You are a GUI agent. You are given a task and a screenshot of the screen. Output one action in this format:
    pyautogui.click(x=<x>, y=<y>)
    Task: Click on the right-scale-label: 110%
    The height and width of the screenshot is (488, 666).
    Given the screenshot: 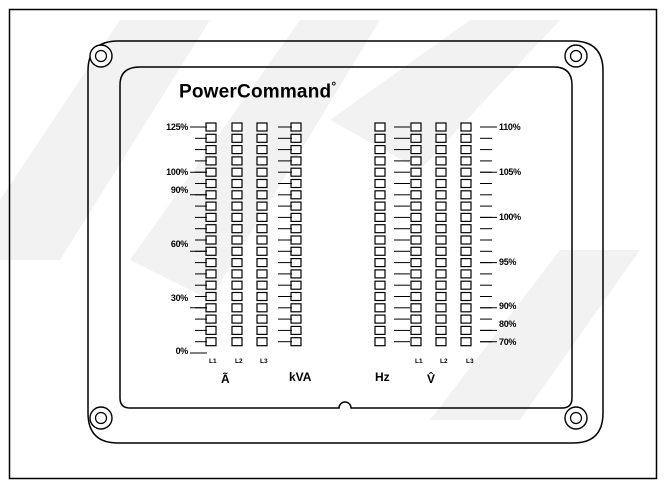 What is the action you would take?
    pyautogui.click(x=510, y=127)
    